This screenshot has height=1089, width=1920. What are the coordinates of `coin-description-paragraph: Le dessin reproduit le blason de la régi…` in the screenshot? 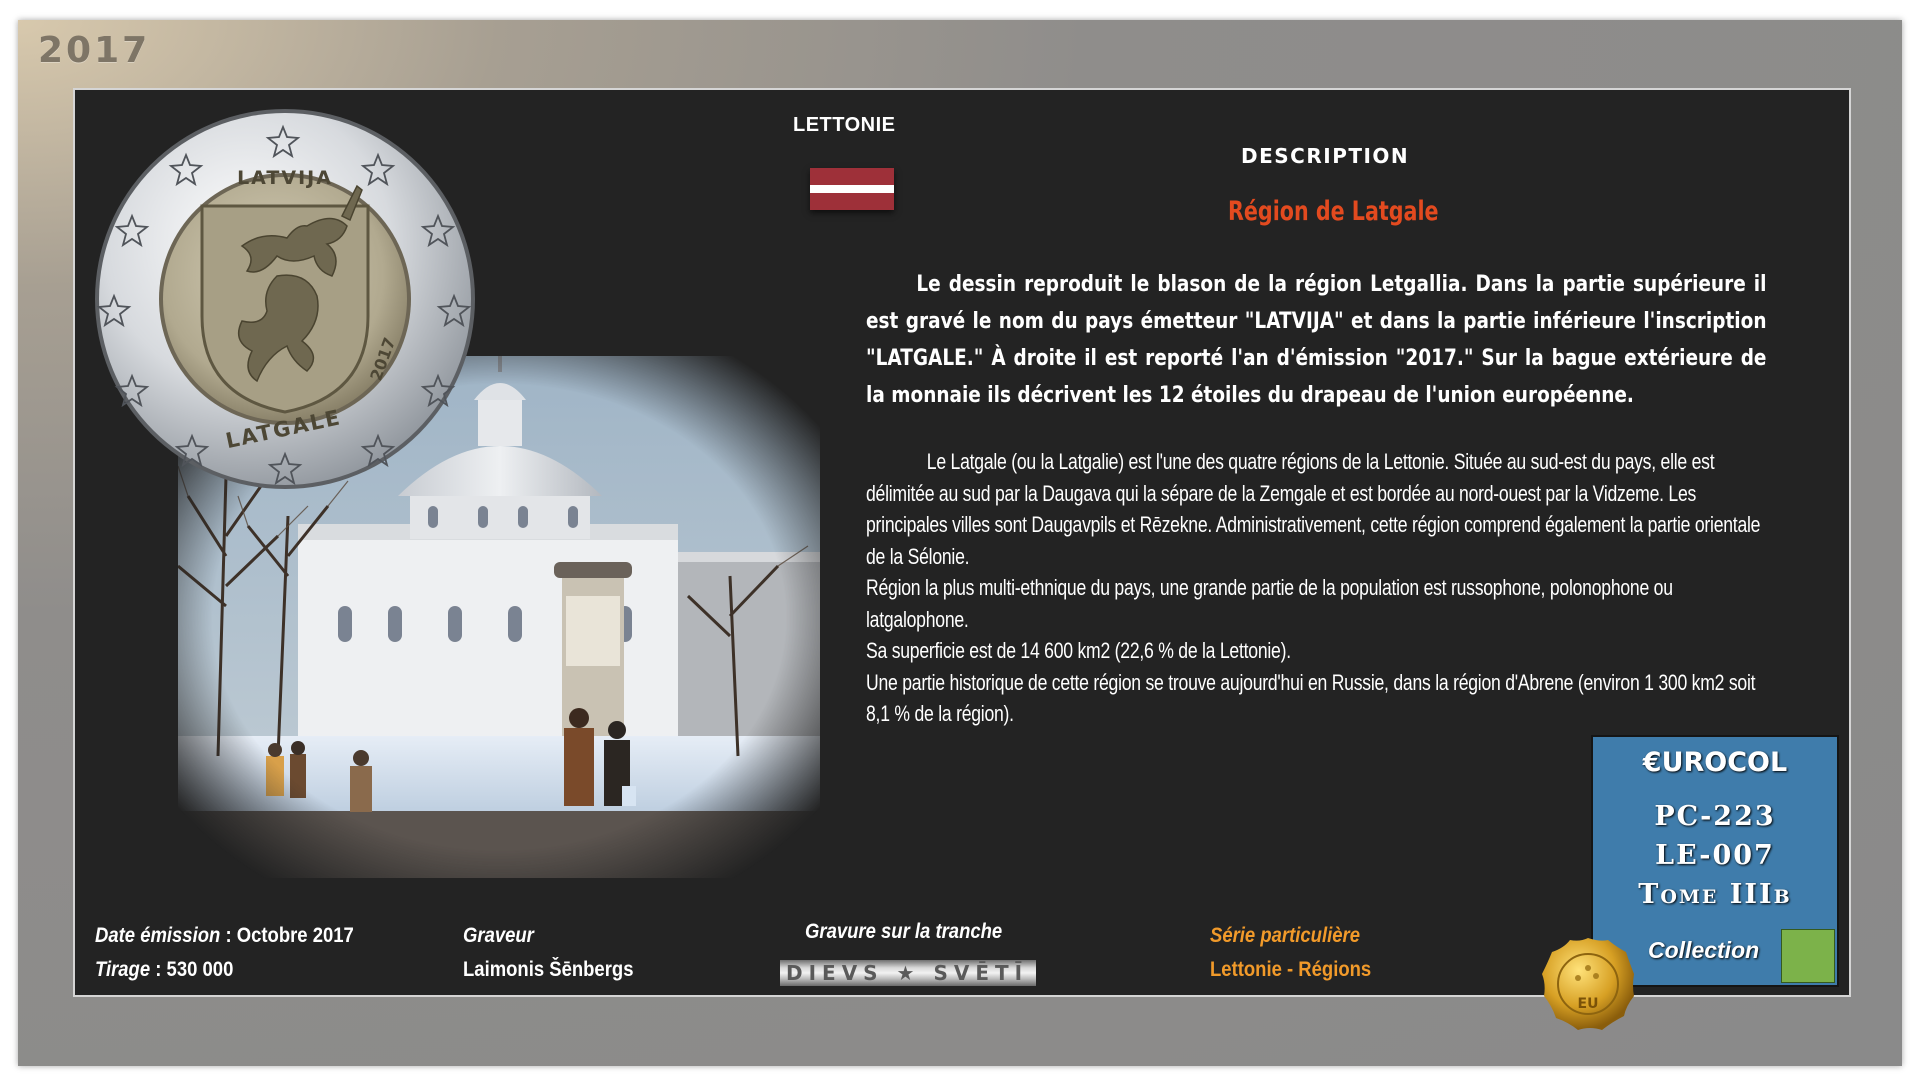 It's located at (1316, 340).